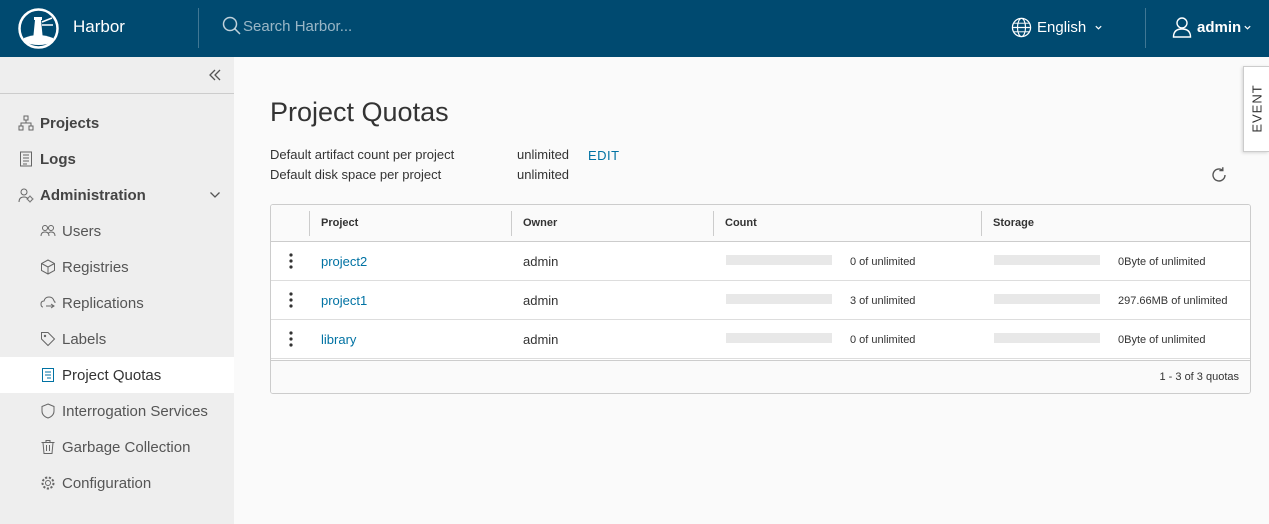  What do you see at coordinates (344, 300) in the screenshot?
I see `project-link: project1` at bounding box center [344, 300].